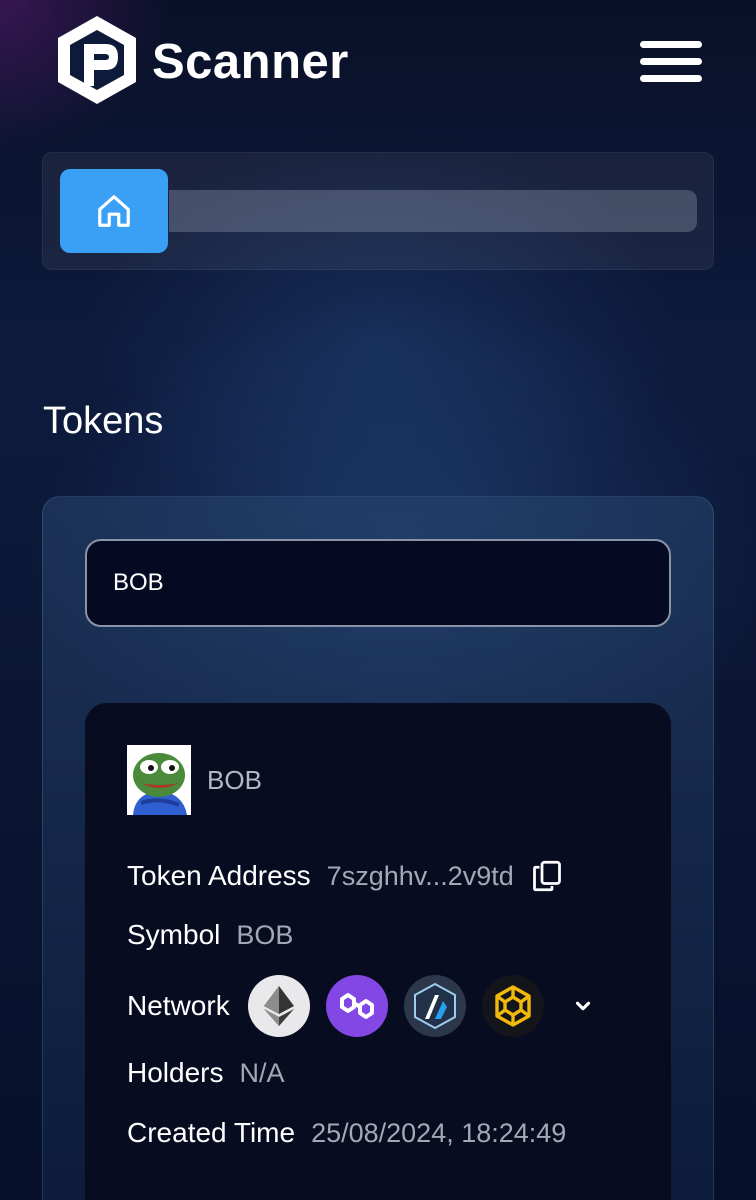 The height and width of the screenshot is (1200, 756). Describe the element at coordinates (378, 583) in the screenshot. I see `search-input` at that location.